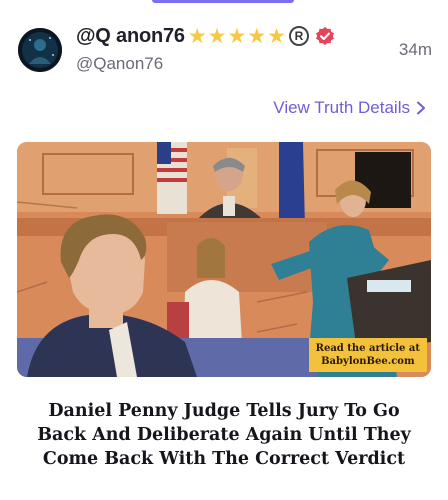 This screenshot has width=448, height=500. I want to click on registered-icon: R, so click(298, 36).